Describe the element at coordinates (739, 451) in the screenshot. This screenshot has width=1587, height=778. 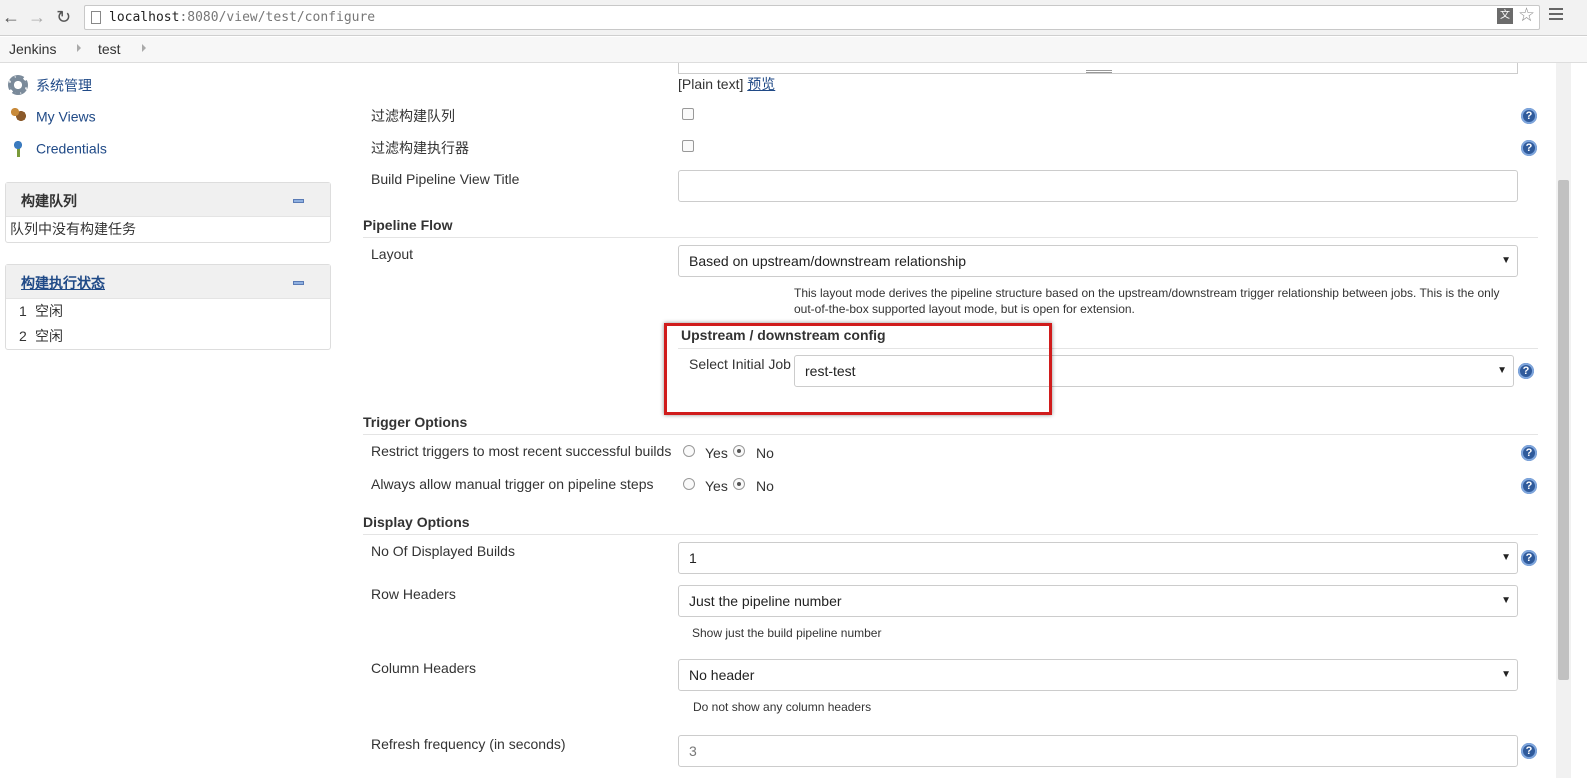
I see `restrict-no-radio` at that location.